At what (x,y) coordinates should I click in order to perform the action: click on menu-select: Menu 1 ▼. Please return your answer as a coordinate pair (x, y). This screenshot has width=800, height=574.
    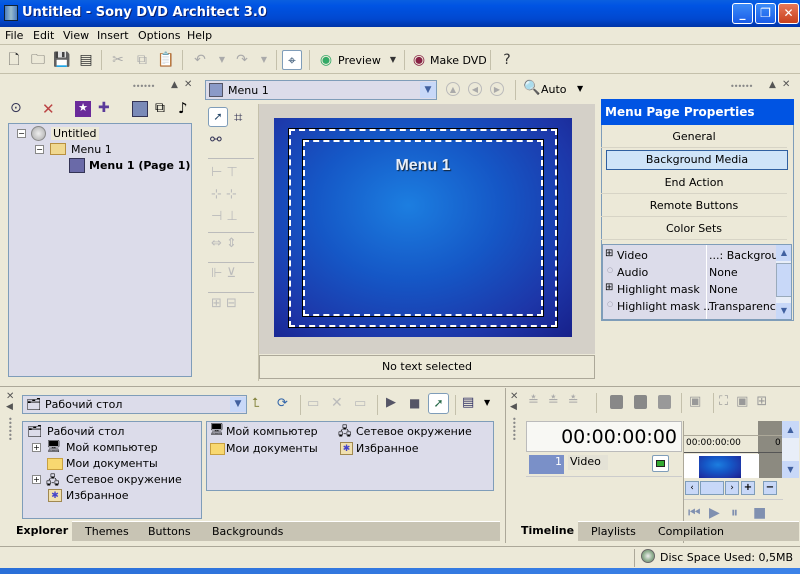
    Looking at the image, I should click on (321, 90).